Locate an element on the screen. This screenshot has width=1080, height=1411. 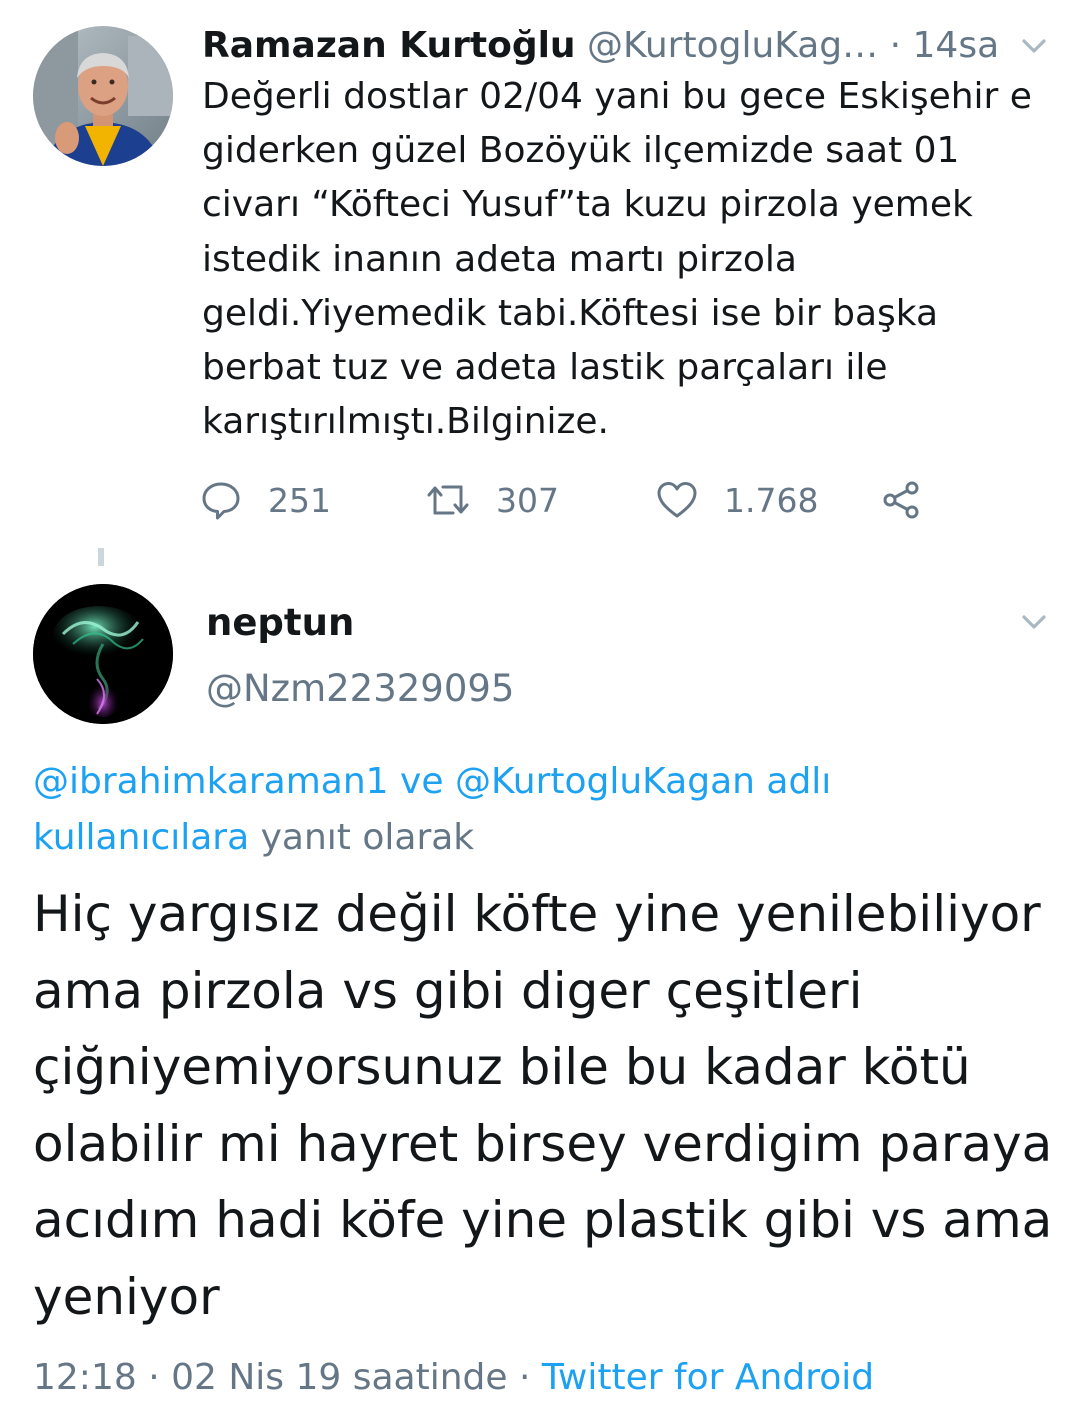
avatar-smoke-image is located at coordinates (103, 654).